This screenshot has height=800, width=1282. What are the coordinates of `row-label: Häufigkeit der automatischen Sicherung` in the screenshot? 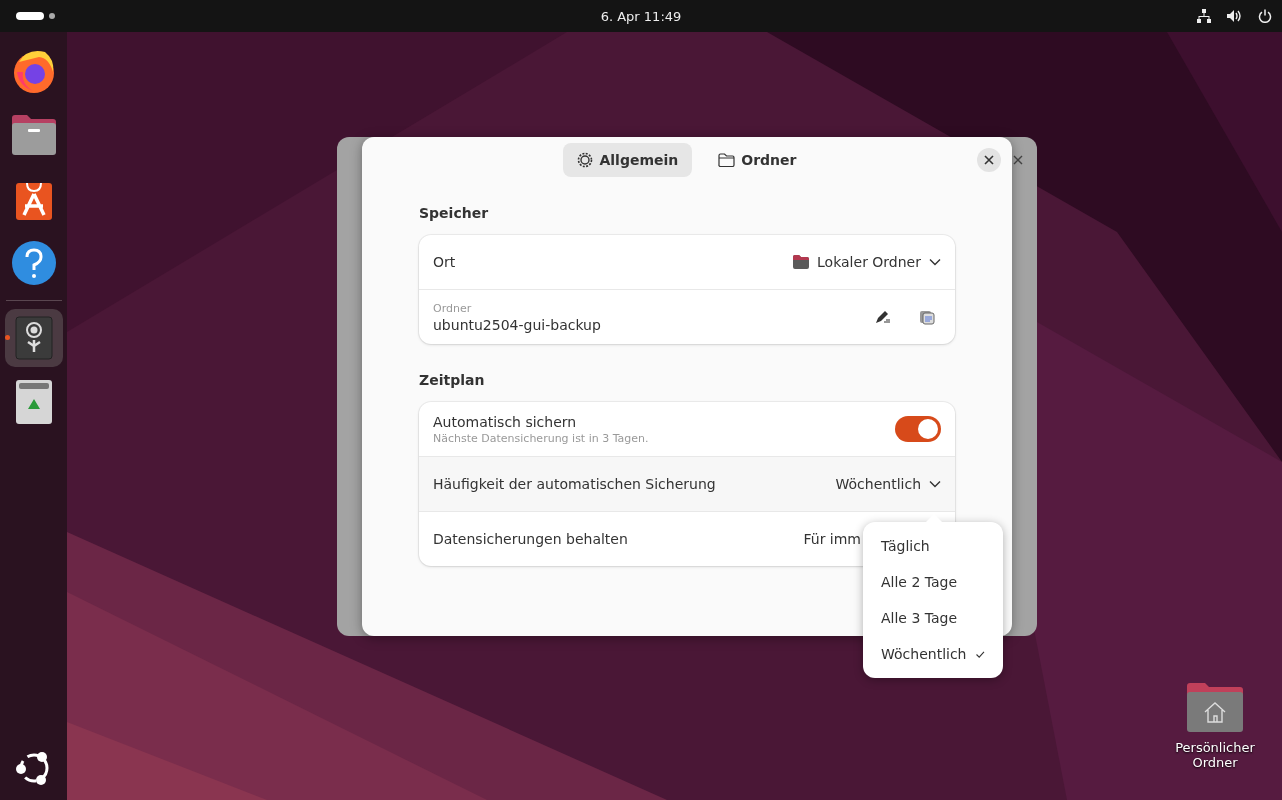 It's located at (574, 484).